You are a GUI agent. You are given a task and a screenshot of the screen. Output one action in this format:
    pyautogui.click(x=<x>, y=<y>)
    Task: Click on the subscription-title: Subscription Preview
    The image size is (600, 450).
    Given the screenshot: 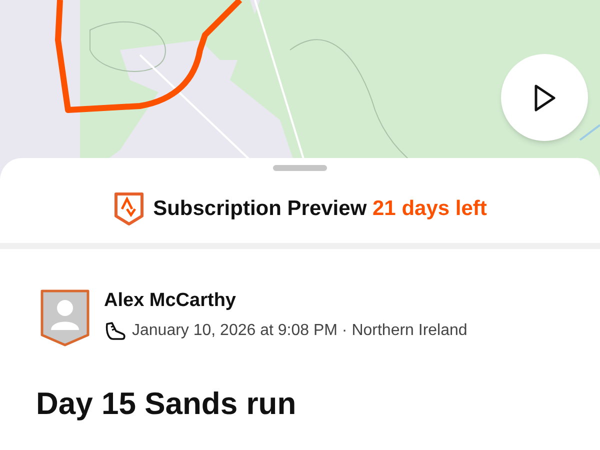 What is the action you would take?
    pyautogui.click(x=260, y=208)
    